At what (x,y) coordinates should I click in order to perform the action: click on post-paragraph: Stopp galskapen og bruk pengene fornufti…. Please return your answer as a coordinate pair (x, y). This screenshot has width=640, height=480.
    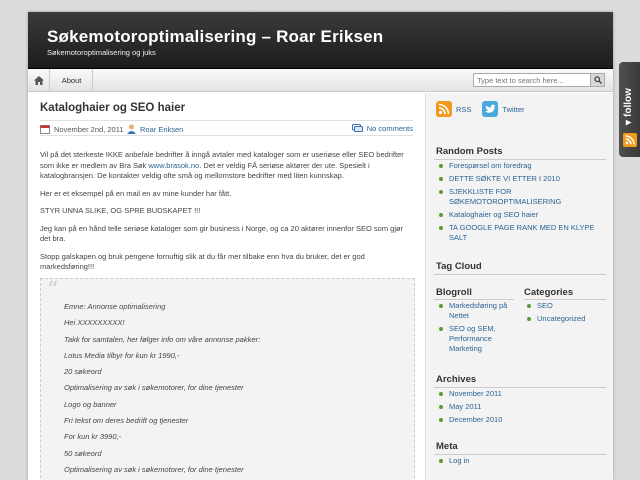
    Looking at the image, I should click on (202, 261).